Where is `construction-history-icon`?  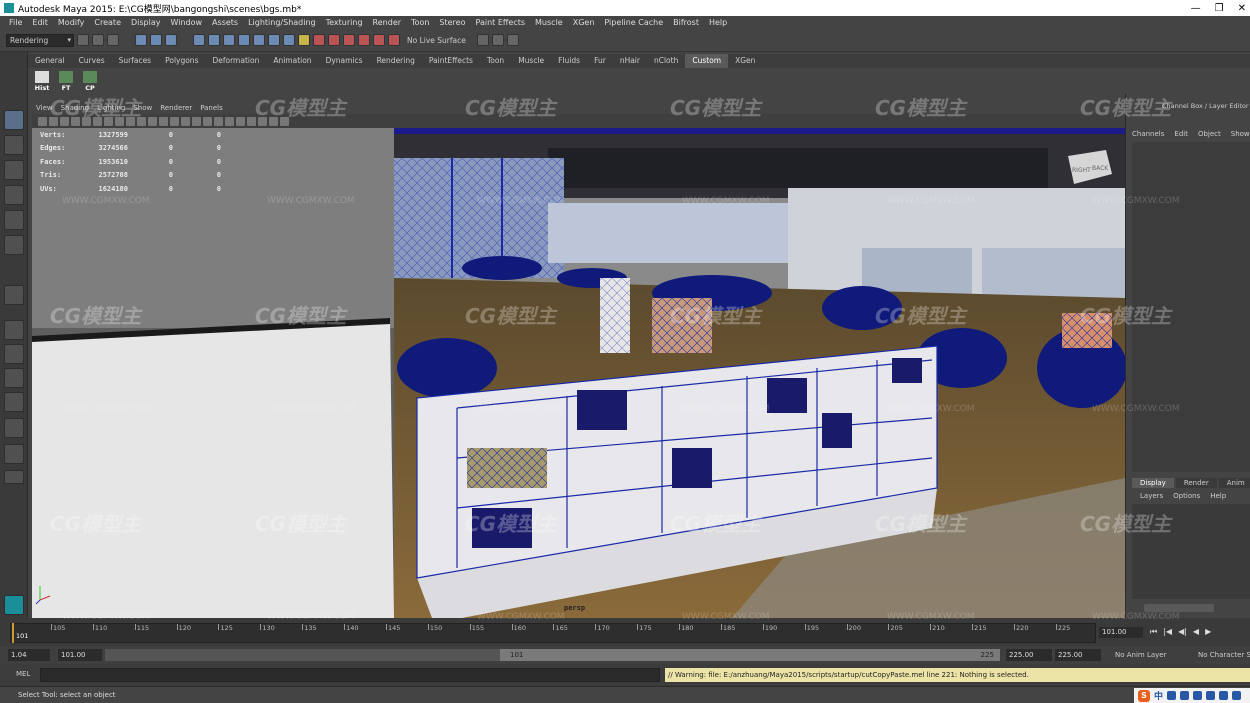 construction-history-icon is located at coordinates (274, 40).